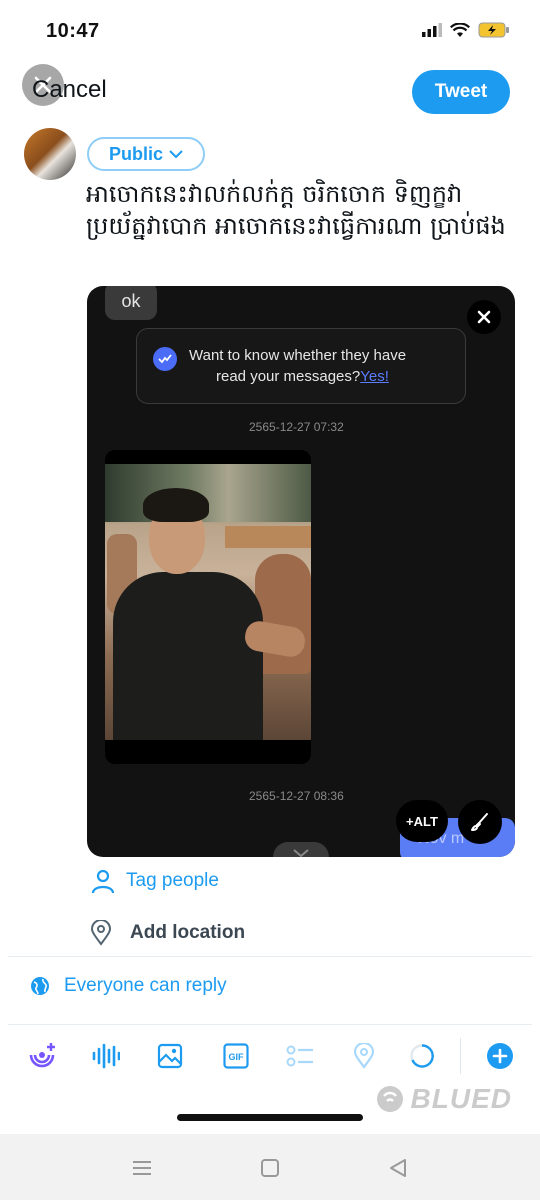 This screenshot has height=1200, width=540. I want to click on close-icon, so click(484, 317).